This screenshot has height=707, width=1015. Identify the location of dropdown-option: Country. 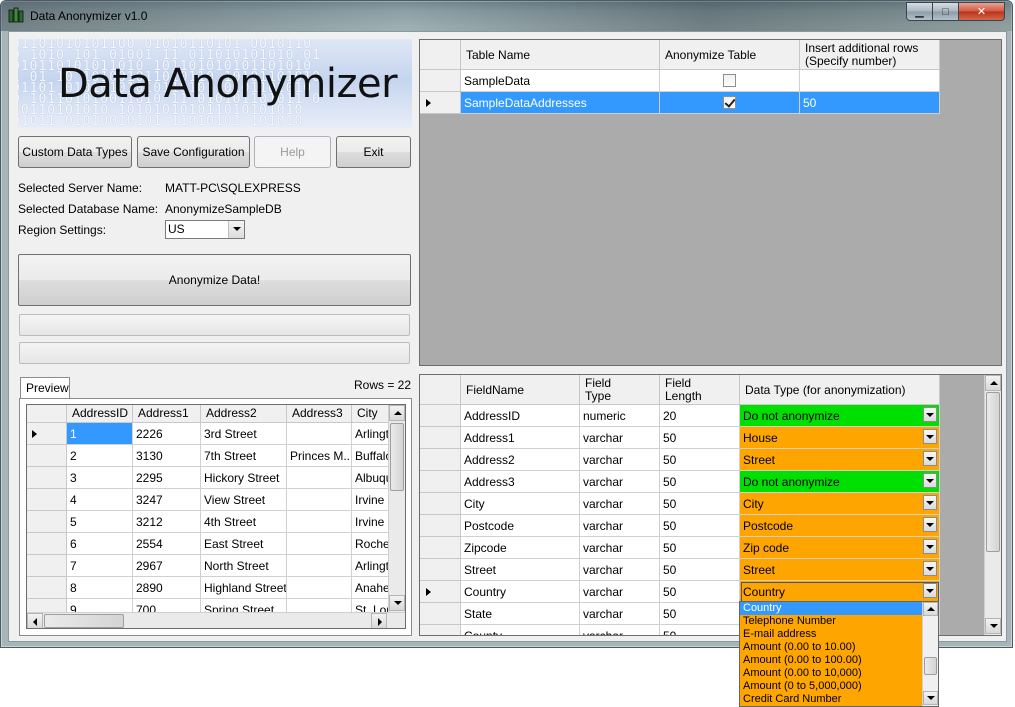
(831, 608).